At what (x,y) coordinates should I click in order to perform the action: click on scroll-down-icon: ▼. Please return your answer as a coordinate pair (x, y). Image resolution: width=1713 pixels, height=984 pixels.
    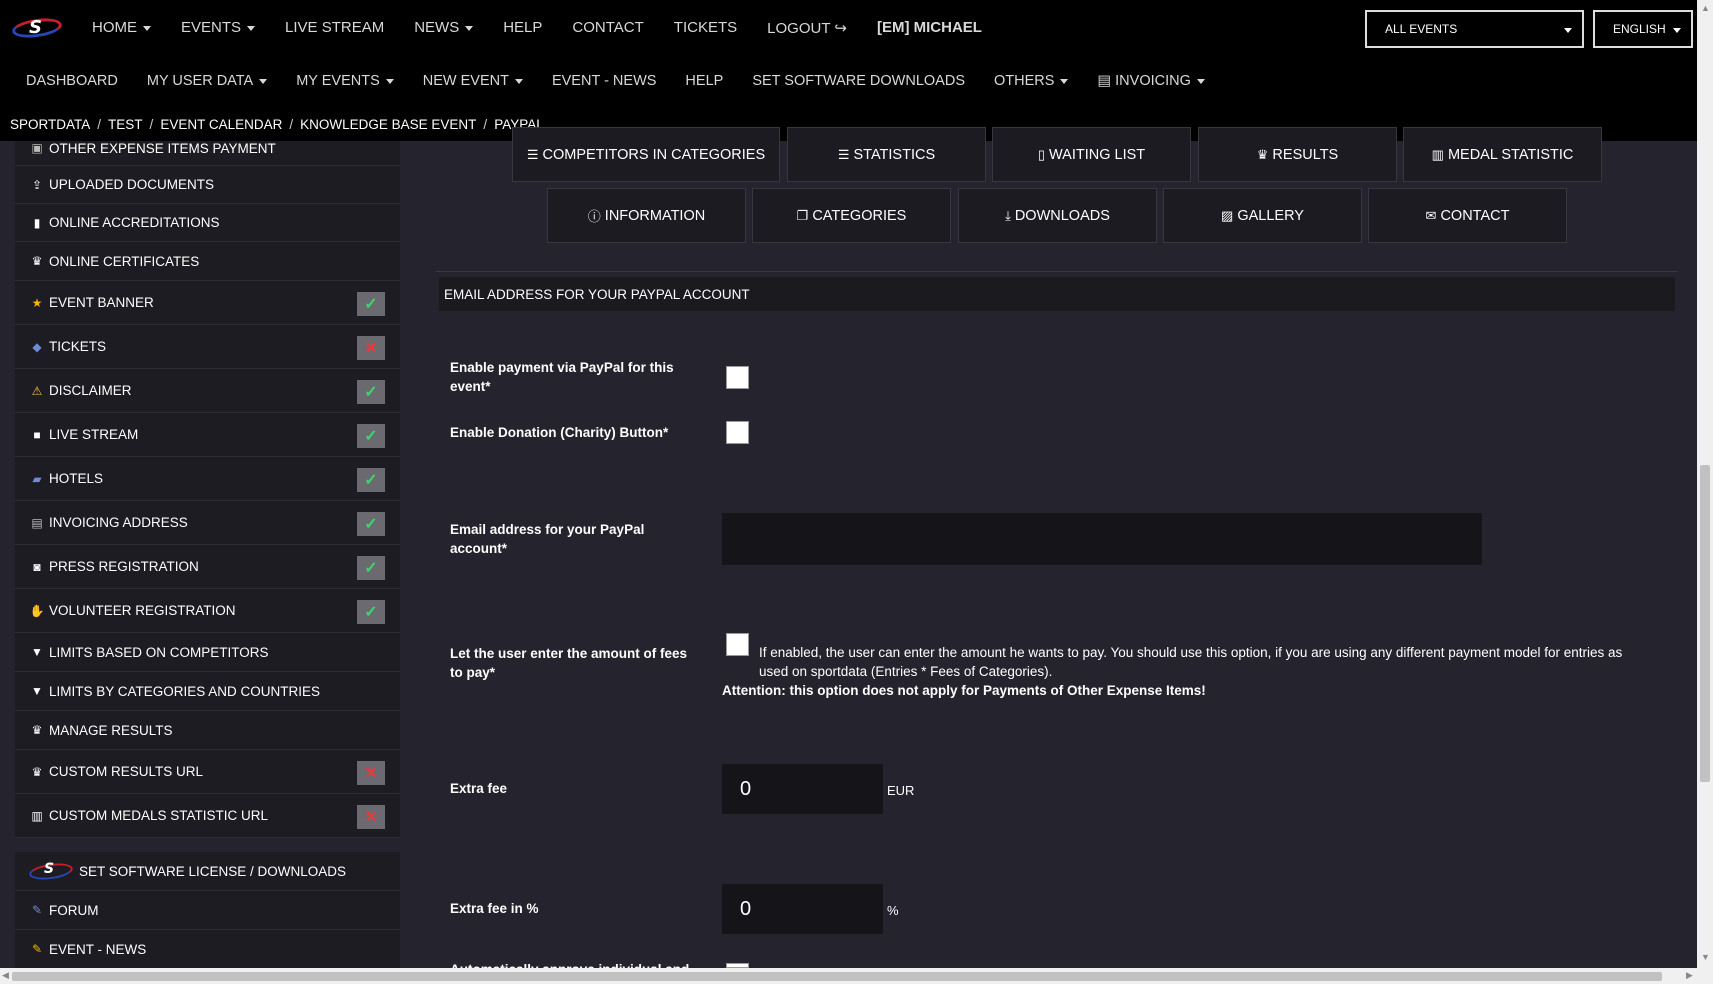
    Looking at the image, I should click on (1705, 957).